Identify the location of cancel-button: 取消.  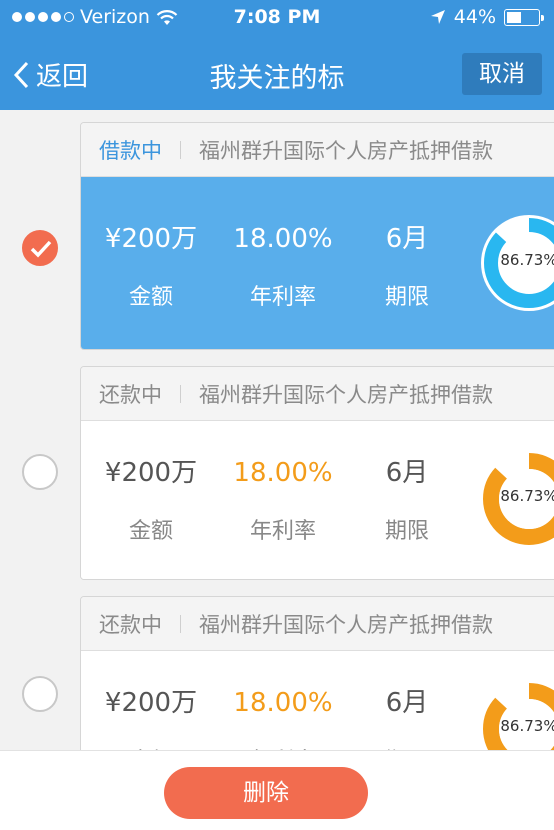
(502, 74).